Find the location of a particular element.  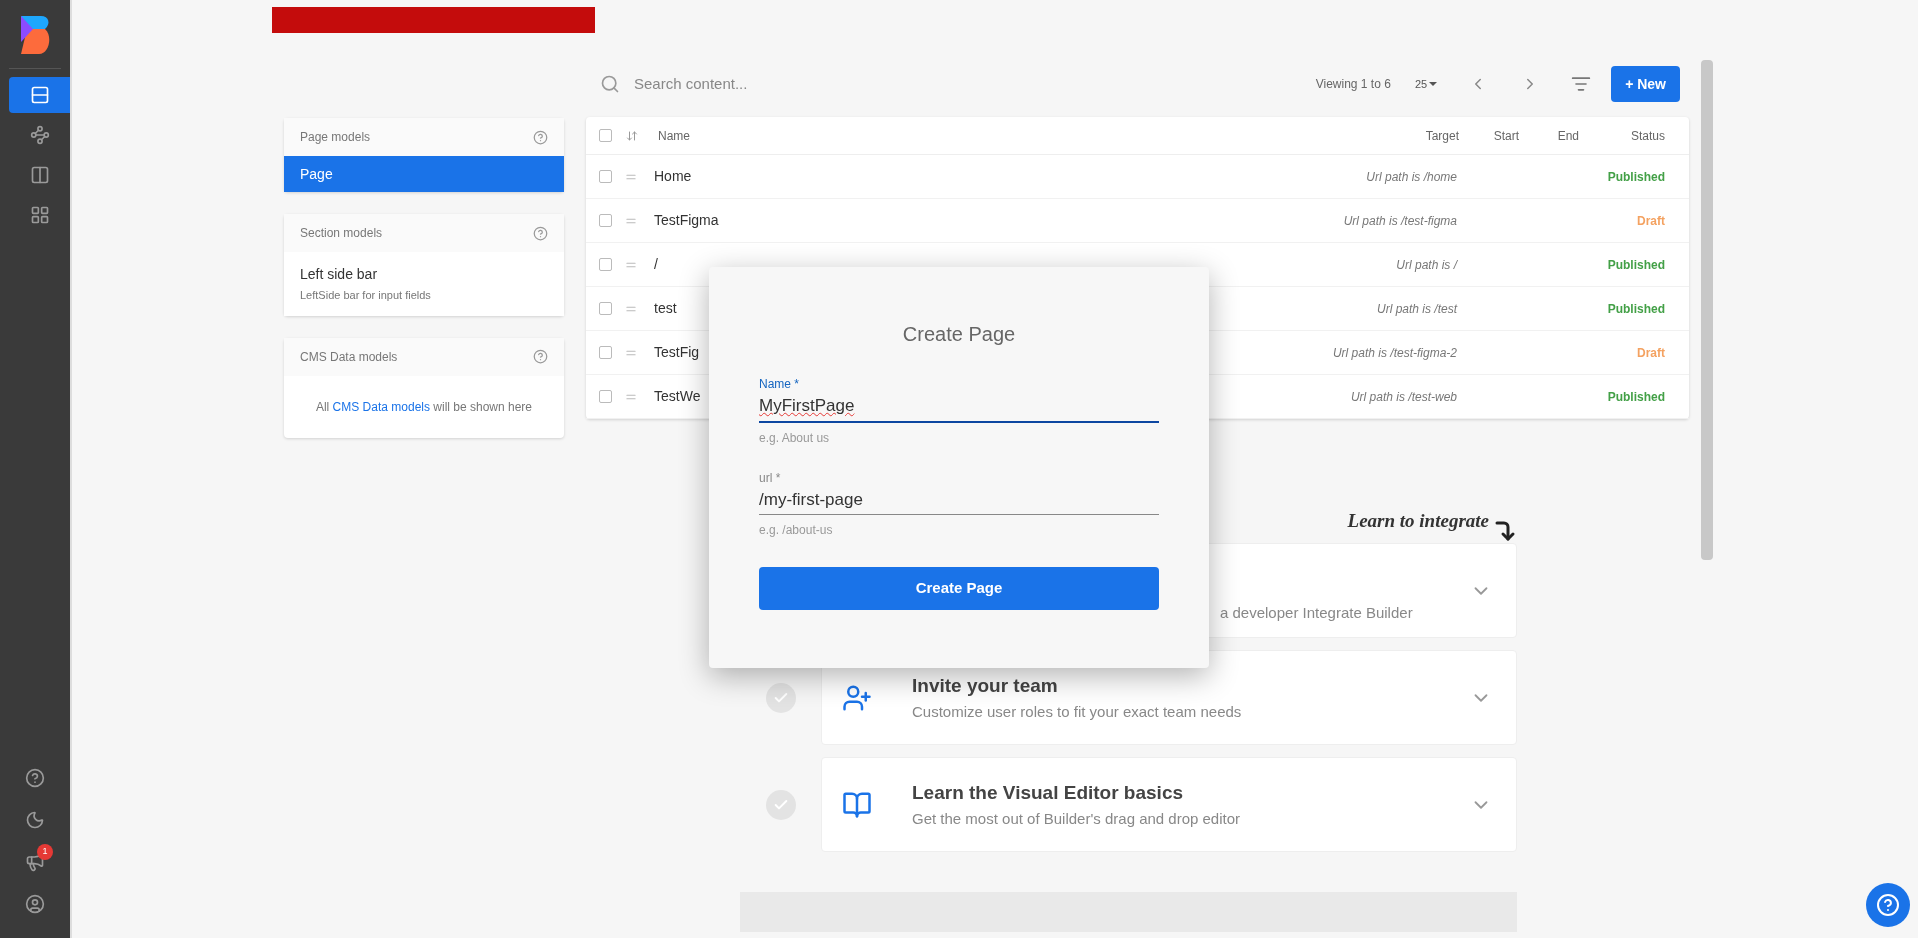

stack-icon is located at coordinates (39, 95).